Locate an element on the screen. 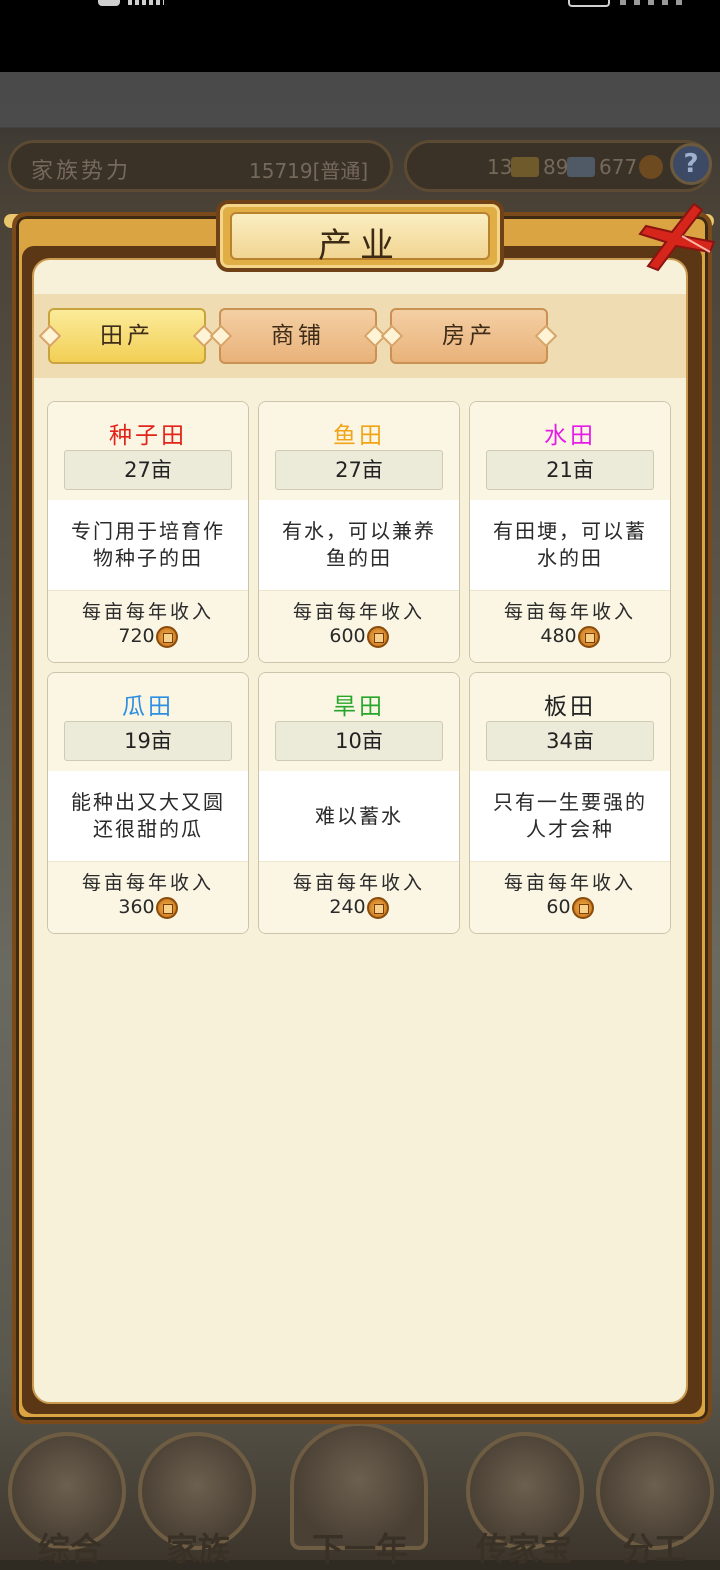 Image resolution: width=720 pixels, height=1570 pixels. silver-ingot-icon is located at coordinates (581, 167).